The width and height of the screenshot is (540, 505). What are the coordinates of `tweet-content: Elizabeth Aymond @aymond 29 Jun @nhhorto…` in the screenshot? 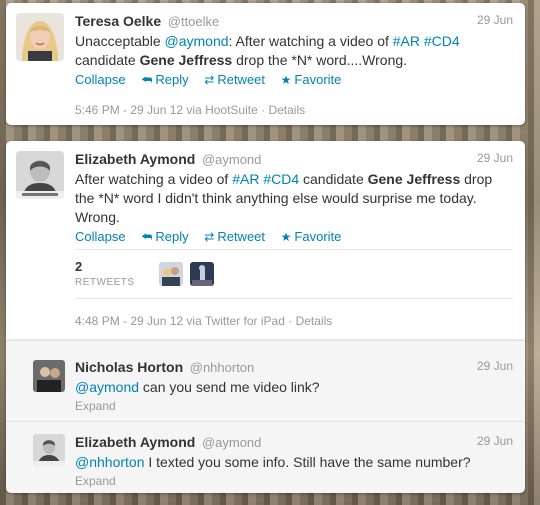 It's located at (294, 461).